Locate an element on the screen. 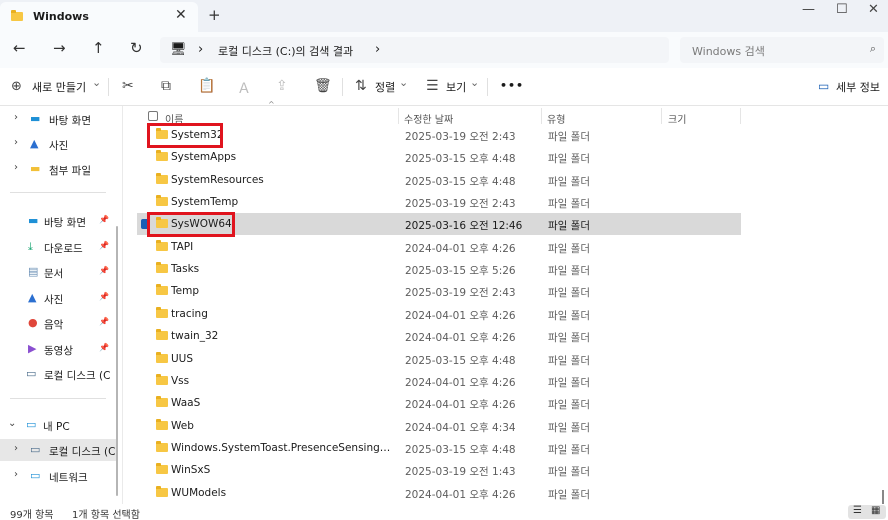 The width and height of the screenshot is (888, 520). paste-icon: 📋 is located at coordinates (206, 86).